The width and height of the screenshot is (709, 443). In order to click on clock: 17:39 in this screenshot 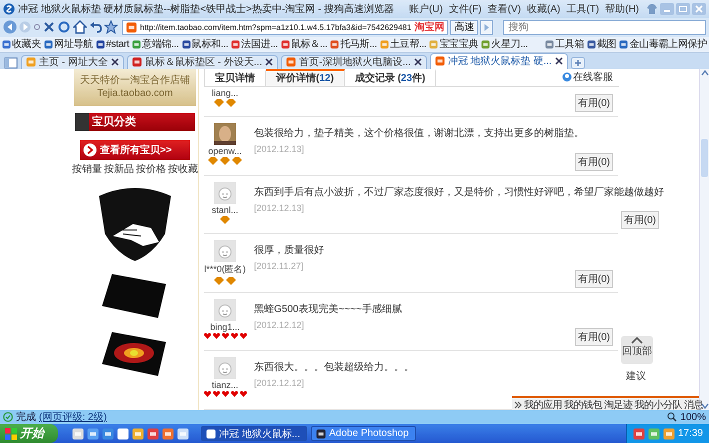, I will do `click(690, 433)`.